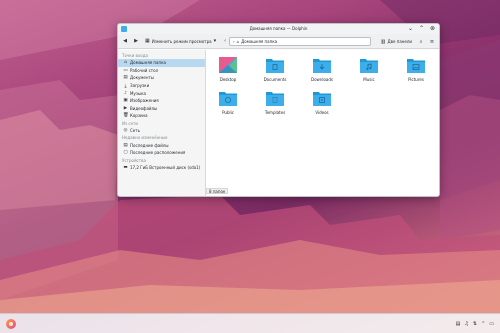 The height and width of the screenshot is (333, 500). I want to click on document-icon: ▤, so click(125, 78).